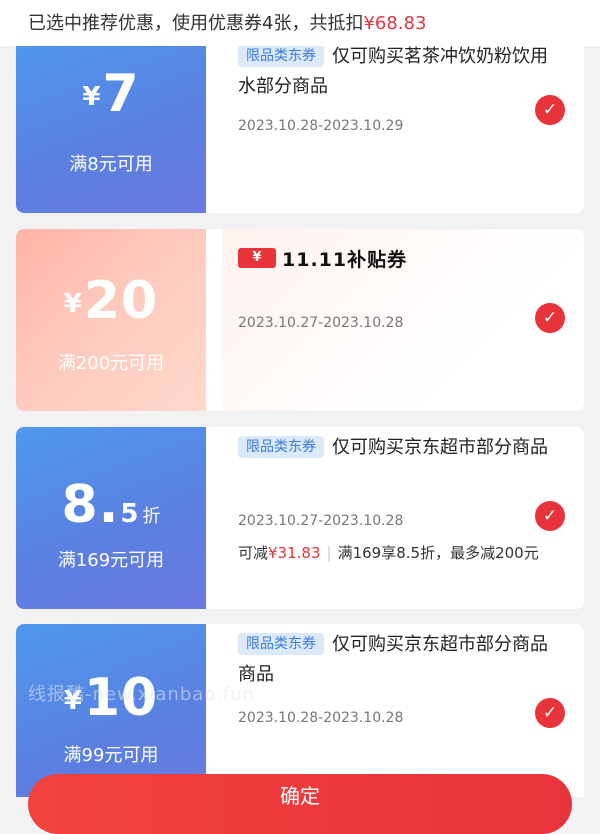 The width and height of the screenshot is (600, 834). I want to click on coupon-value-panel: ¥20 满200元可用, so click(111, 320).